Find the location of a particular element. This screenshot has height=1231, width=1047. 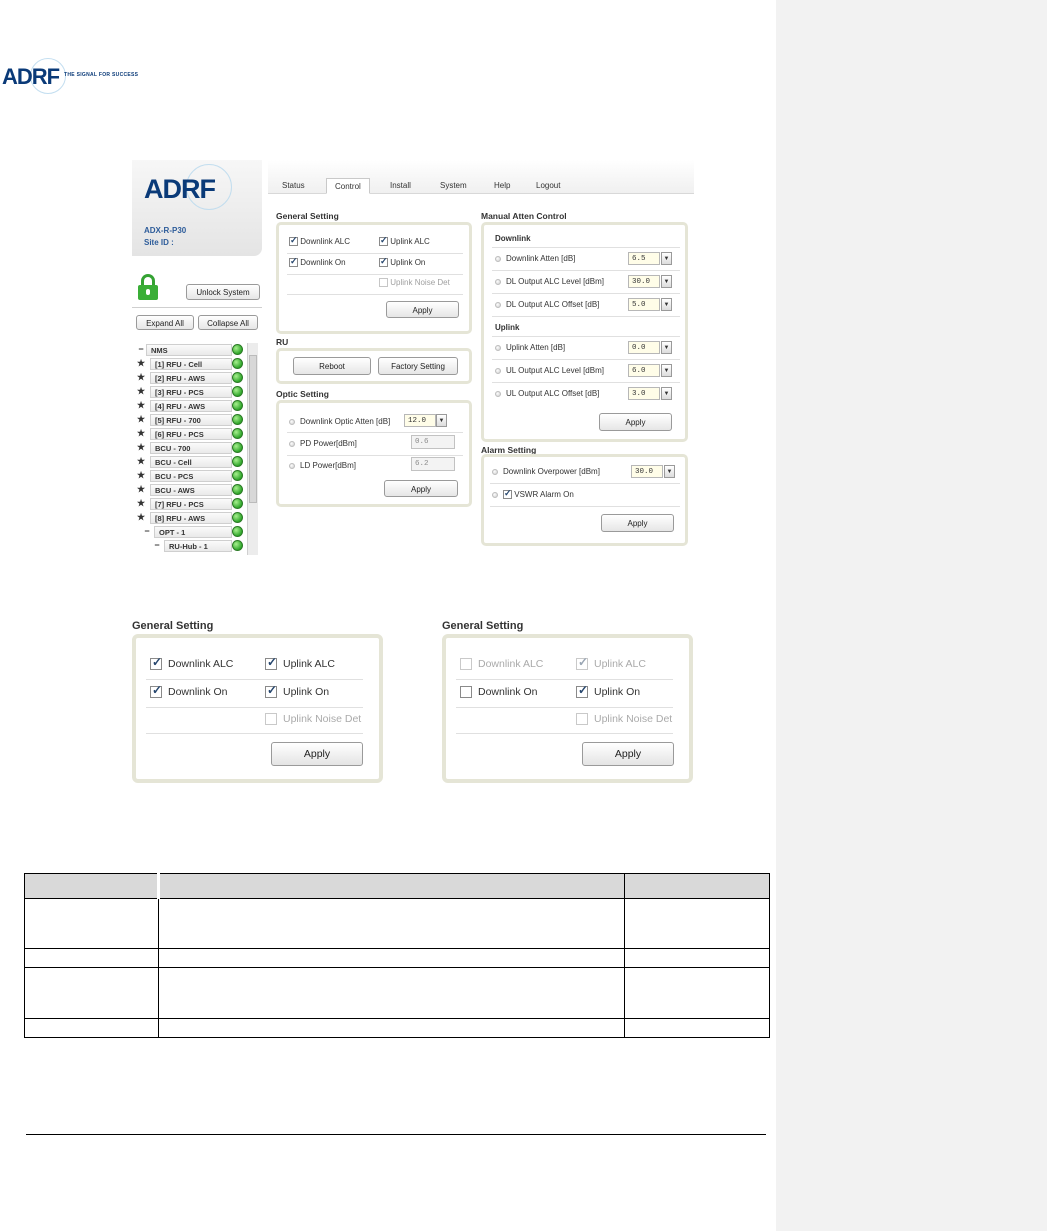

tree-item-label: [4] RFU - AWS is located at coordinates (191, 406).